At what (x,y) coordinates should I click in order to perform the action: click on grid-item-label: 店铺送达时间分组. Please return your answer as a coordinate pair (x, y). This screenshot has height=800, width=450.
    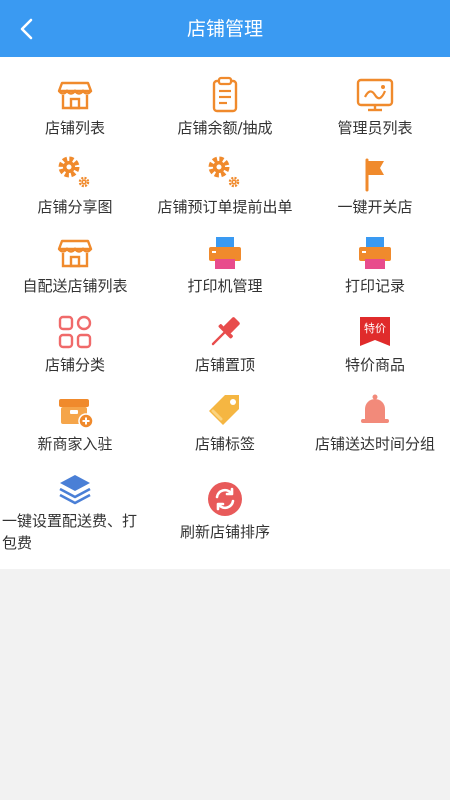
    Looking at the image, I should click on (374, 444).